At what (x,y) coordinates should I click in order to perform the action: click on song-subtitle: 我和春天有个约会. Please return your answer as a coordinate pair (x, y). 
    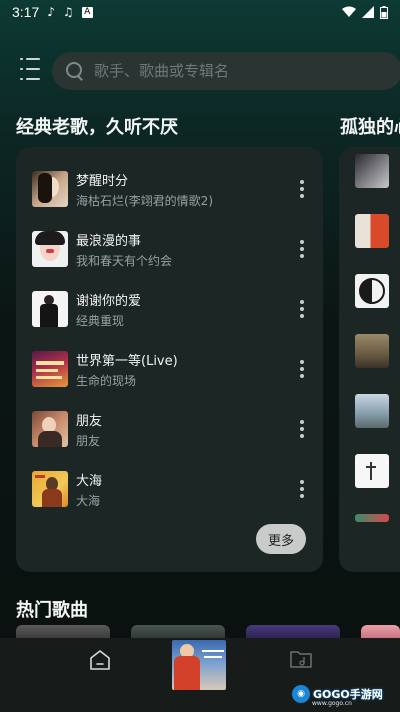
    Looking at the image, I should click on (124, 260).